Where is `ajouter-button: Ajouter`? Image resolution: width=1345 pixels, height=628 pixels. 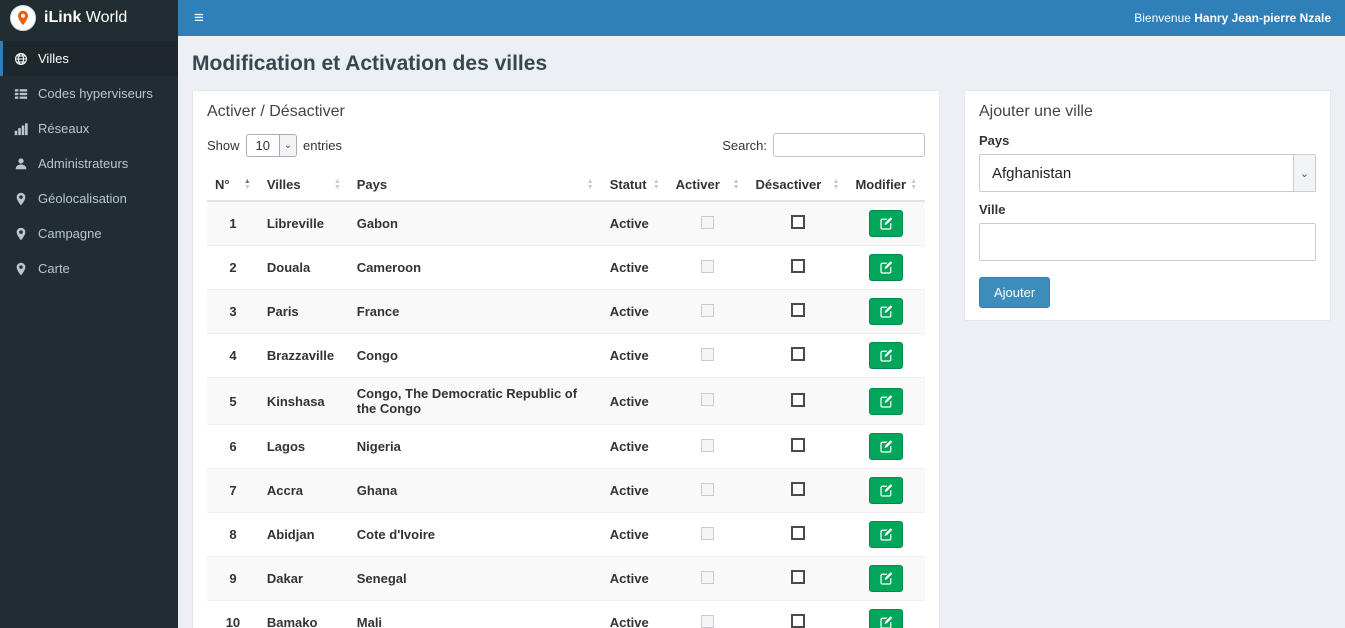
ajouter-button: Ajouter is located at coordinates (1015, 292).